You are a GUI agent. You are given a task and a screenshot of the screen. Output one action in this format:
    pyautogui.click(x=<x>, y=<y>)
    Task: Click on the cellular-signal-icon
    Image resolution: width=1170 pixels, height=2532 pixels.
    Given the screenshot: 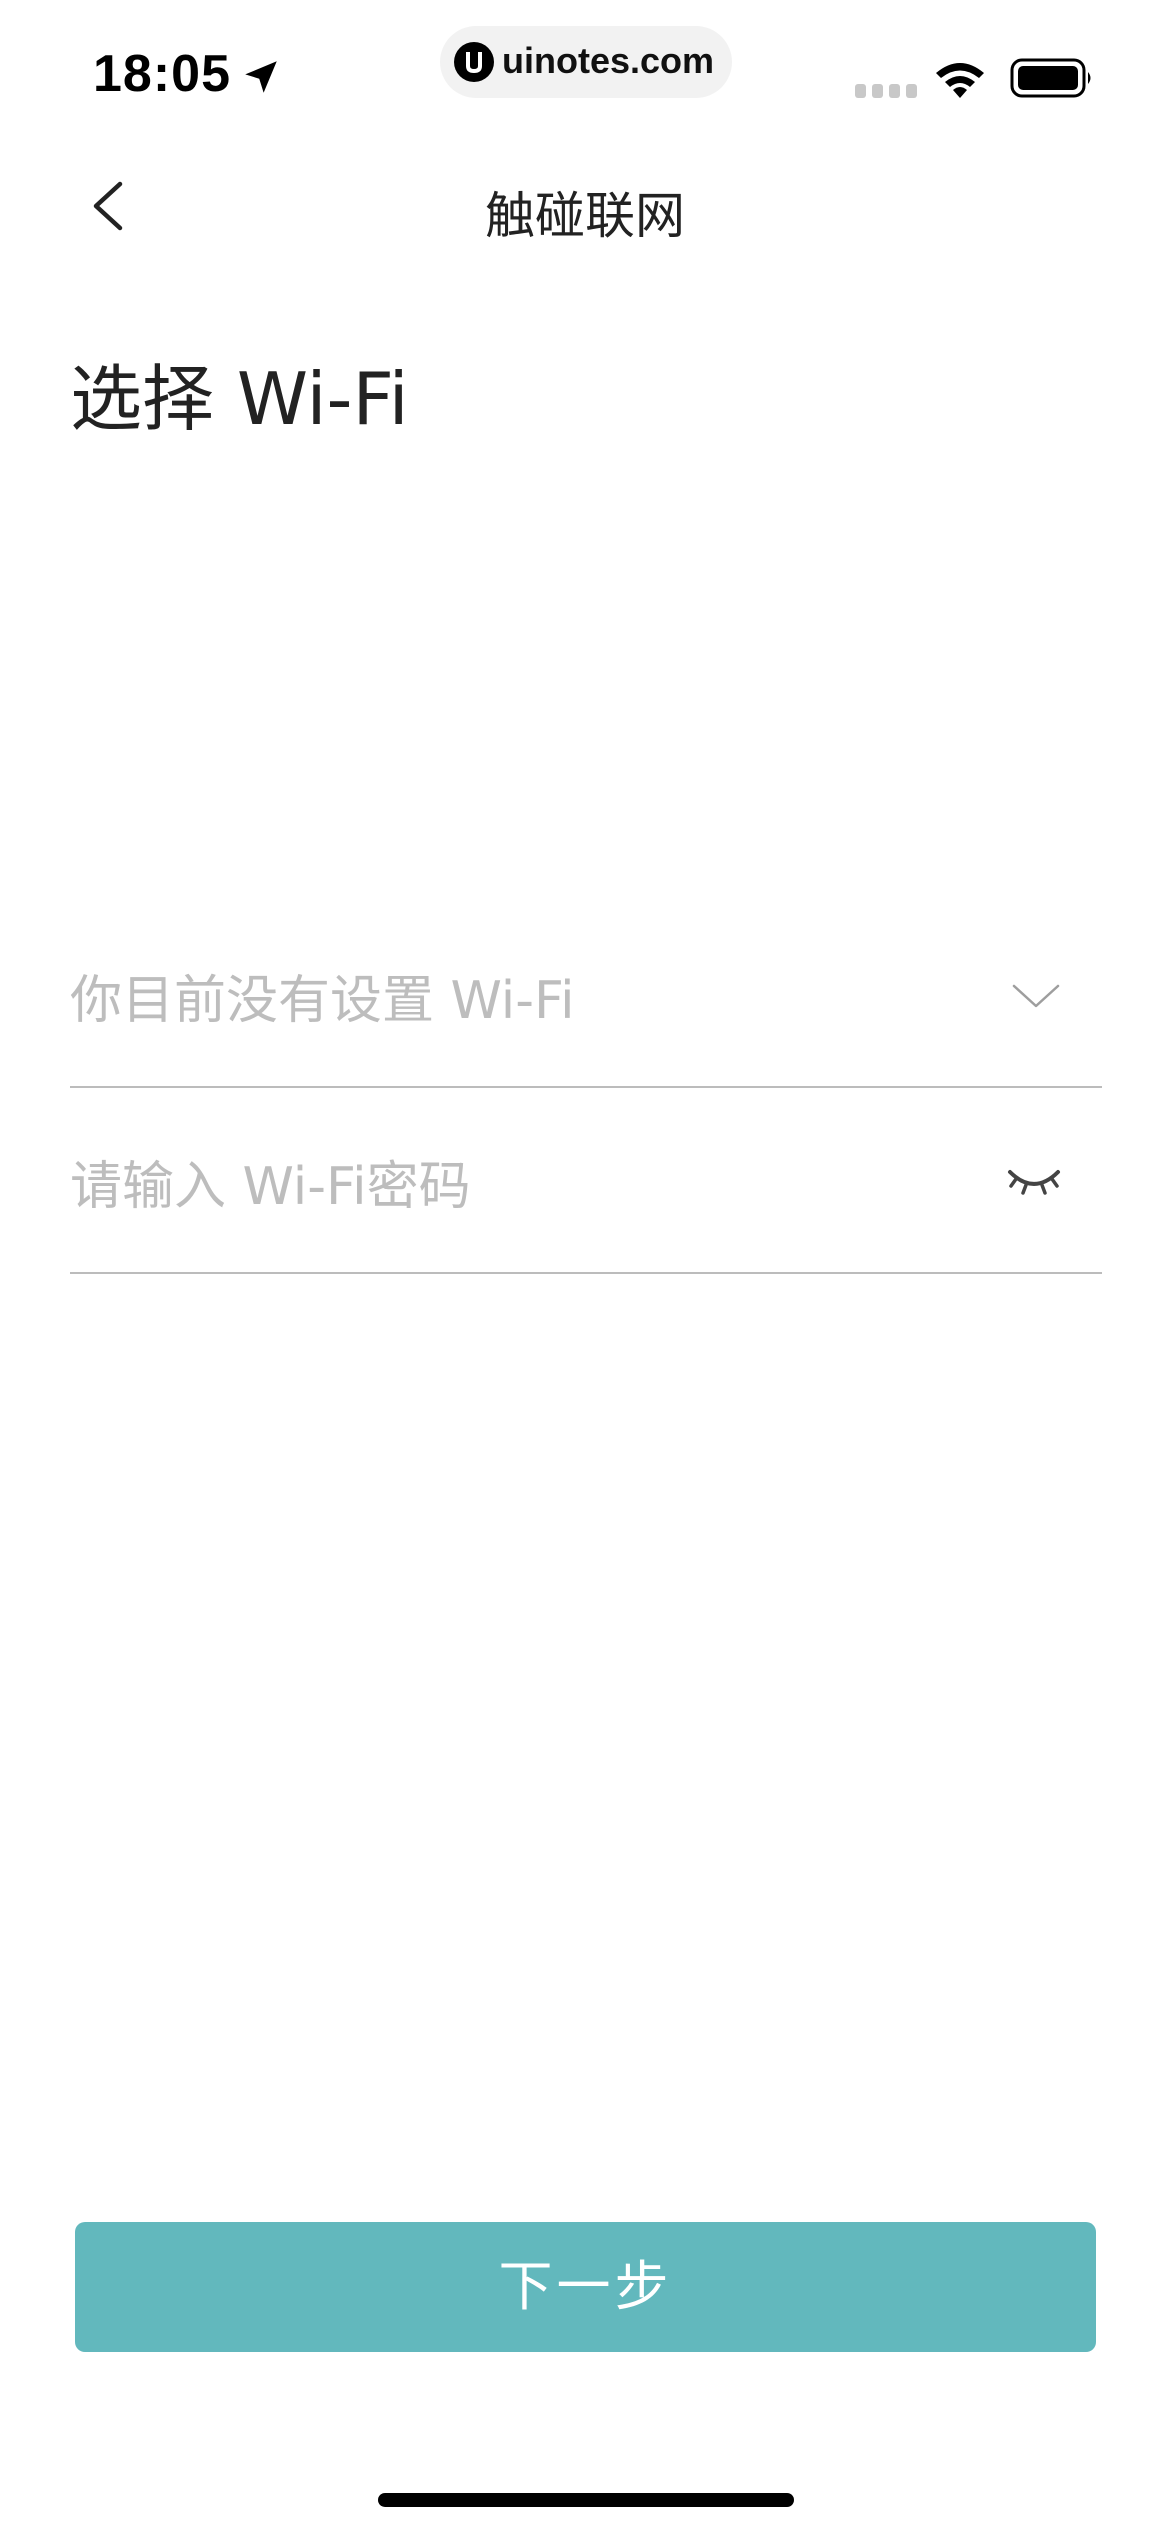 What is the action you would take?
    pyautogui.click(x=886, y=91)
    